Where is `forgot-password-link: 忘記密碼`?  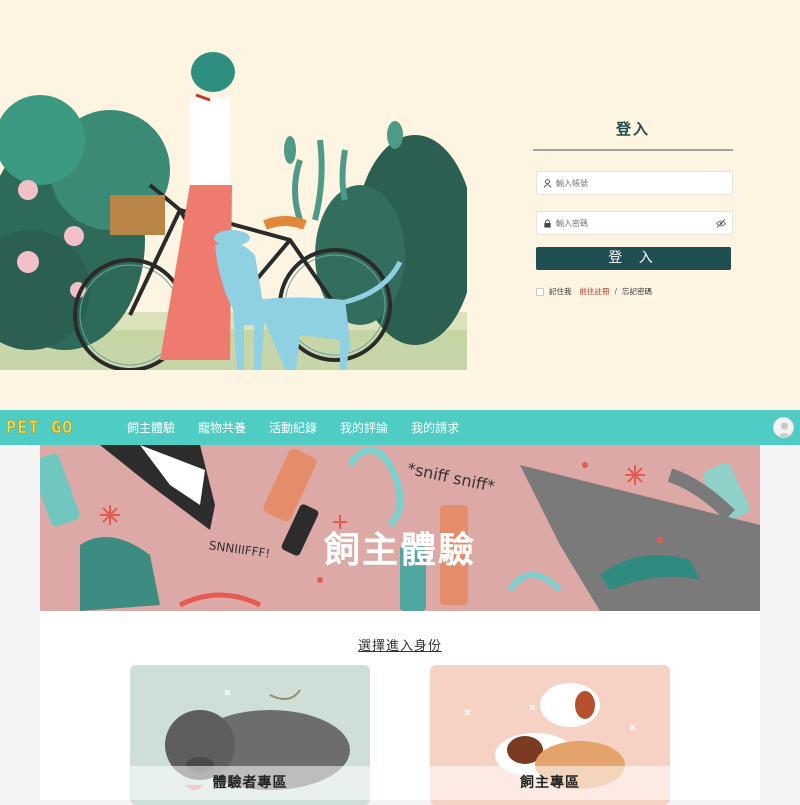 forgot-password-link: 忘記密碼 is located at coordinates (637, 291).